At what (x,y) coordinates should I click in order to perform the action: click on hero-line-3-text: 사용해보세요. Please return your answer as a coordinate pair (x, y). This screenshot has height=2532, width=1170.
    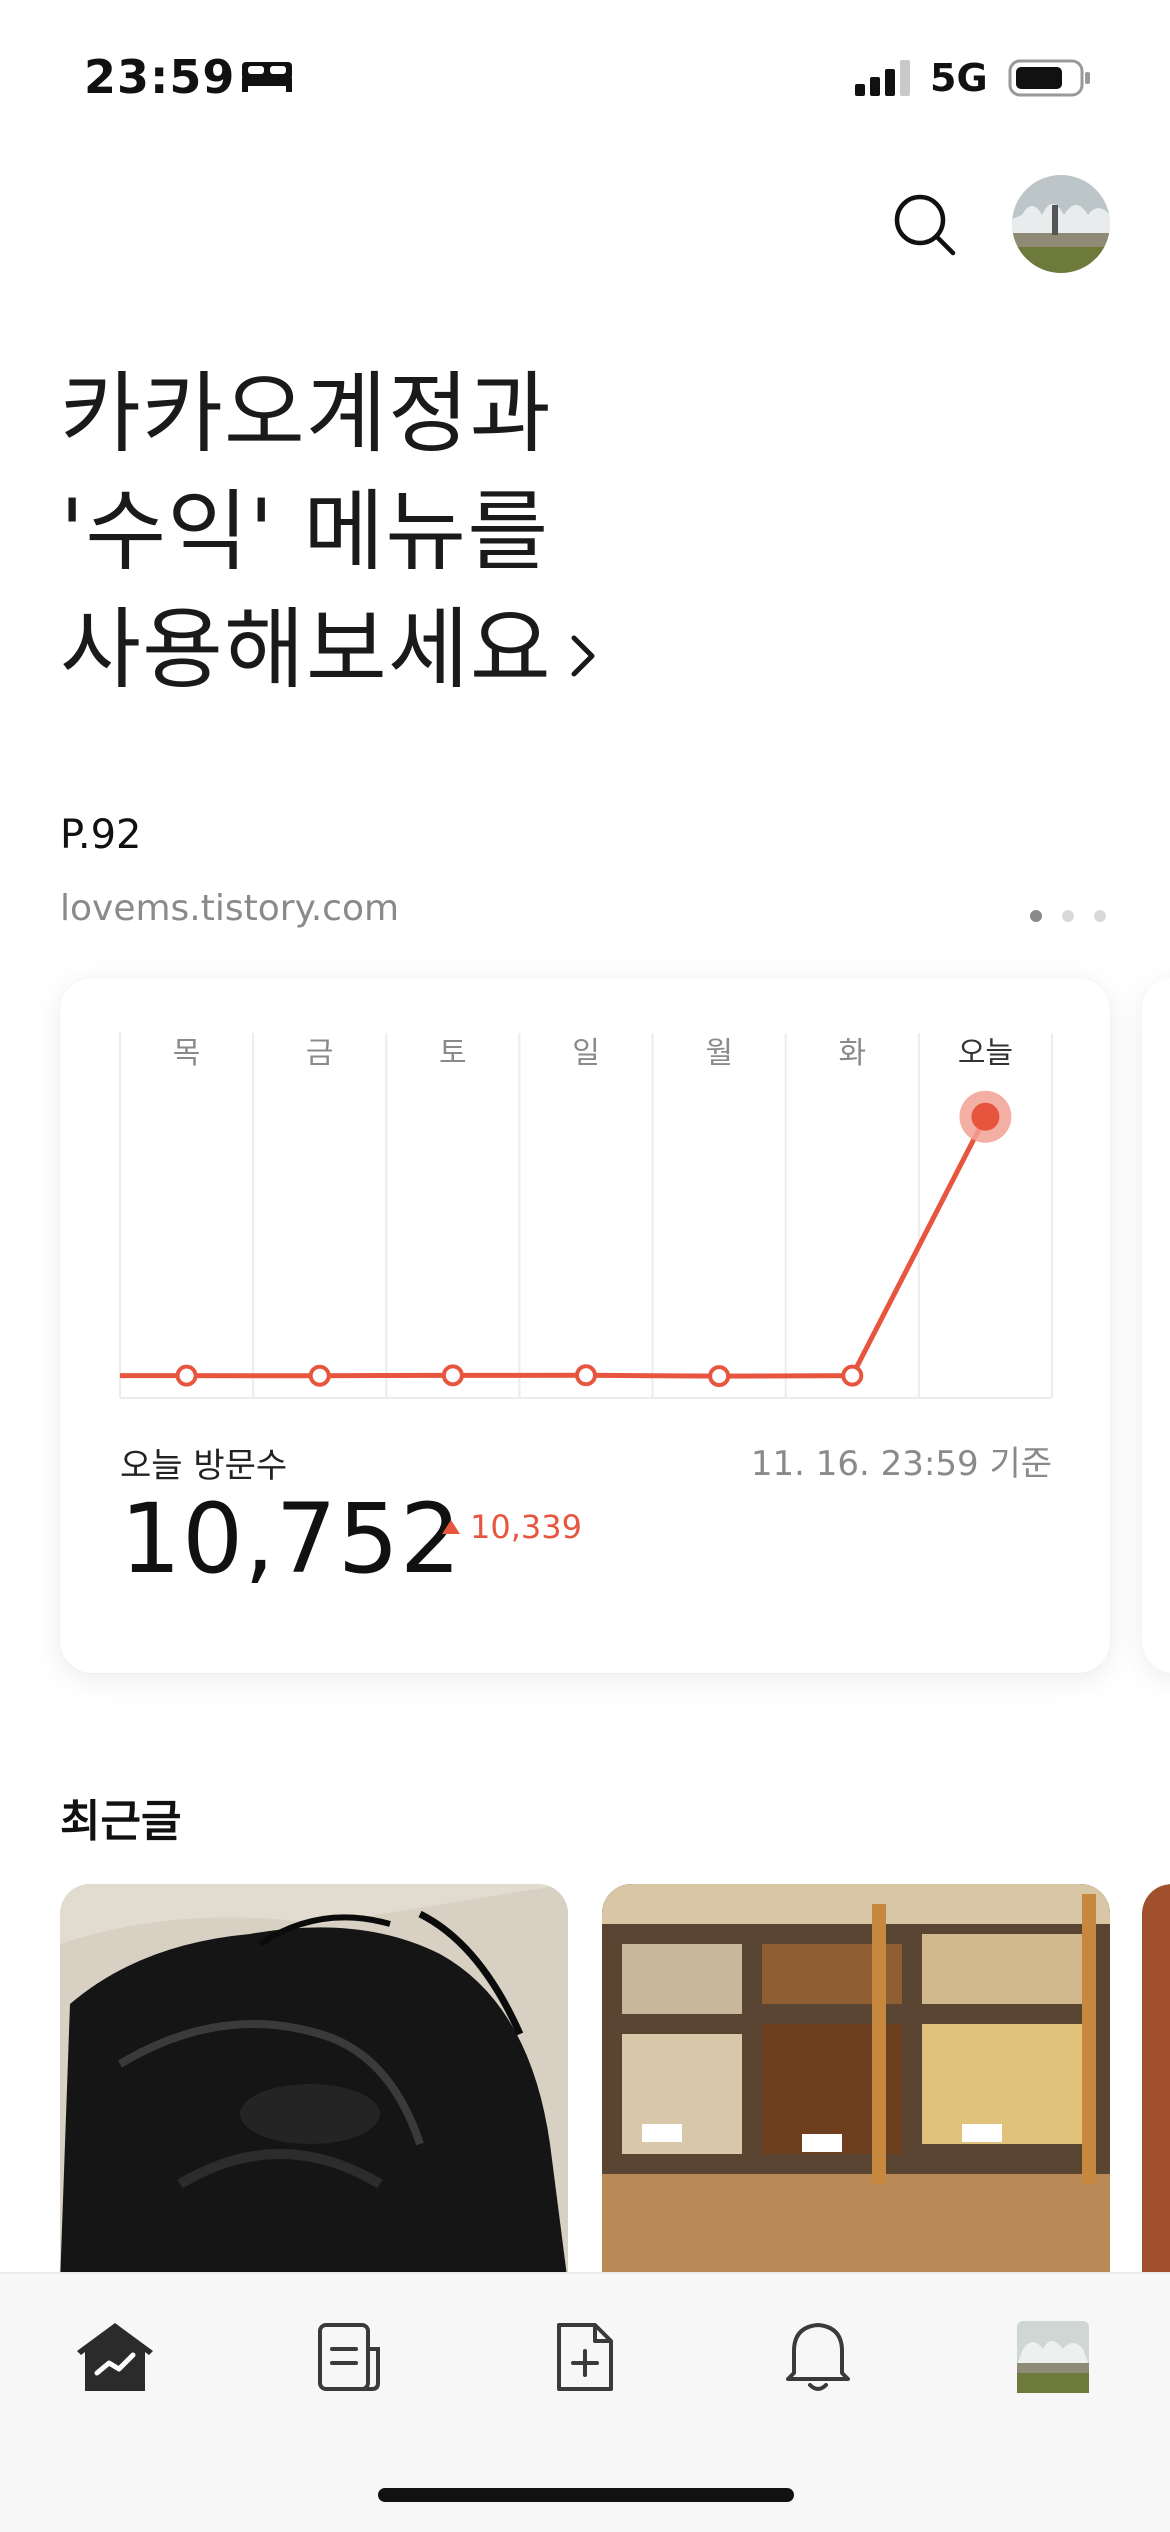
    Looking at the image, I should click on (306, 649).